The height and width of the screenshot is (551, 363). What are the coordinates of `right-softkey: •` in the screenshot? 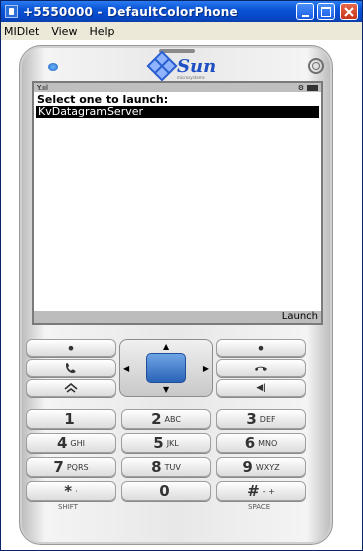 It's located at (261, 348).